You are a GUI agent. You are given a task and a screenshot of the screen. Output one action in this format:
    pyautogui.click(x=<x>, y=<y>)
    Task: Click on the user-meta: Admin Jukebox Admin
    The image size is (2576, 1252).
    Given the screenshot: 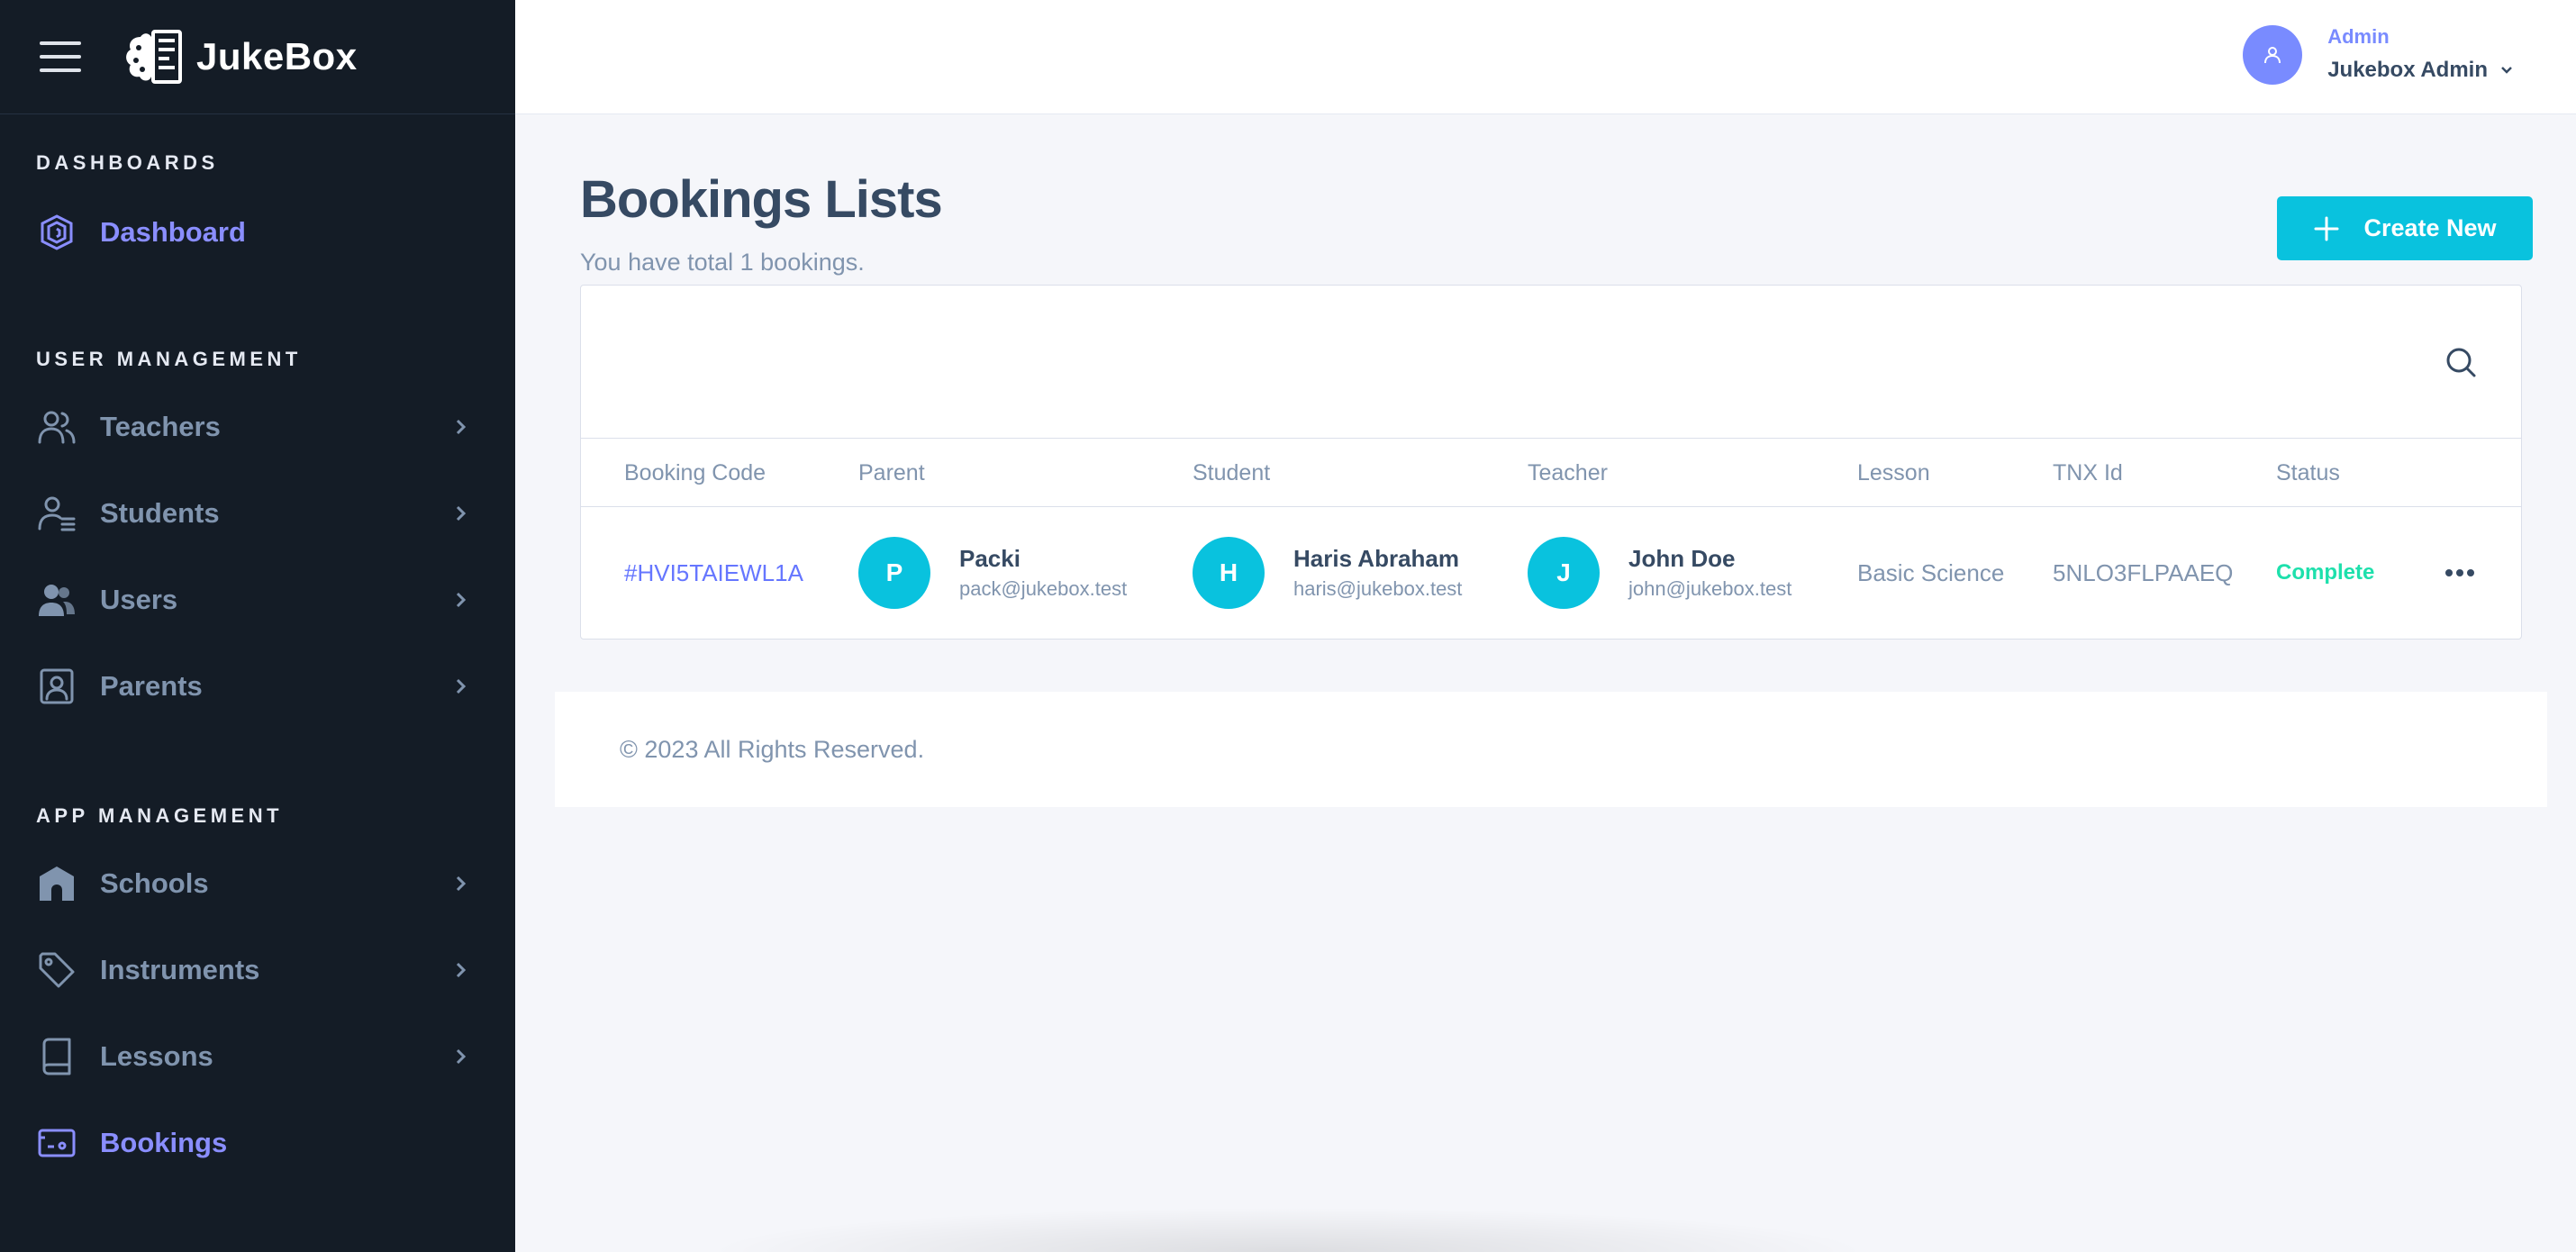 What is the action you would take?
    pyautogui.click(x=2421, y=55)
    